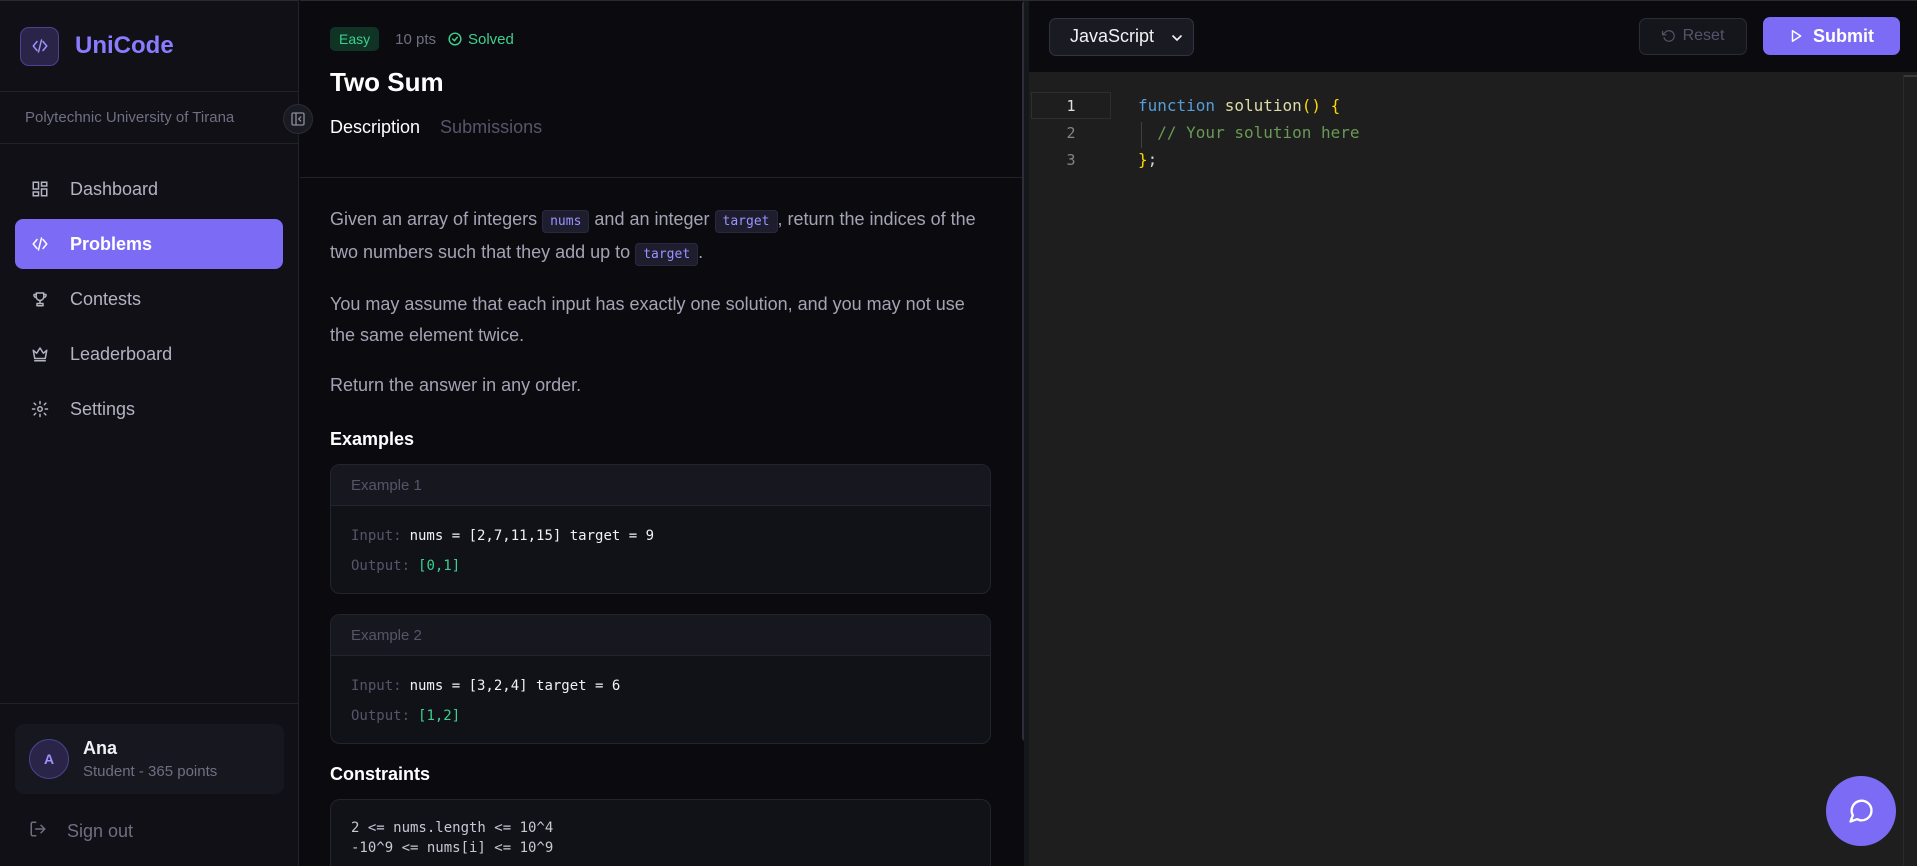  Describe the element at coordinates (1152, 159) in the screenshot. I see `code-semicolon: ;` at that location.